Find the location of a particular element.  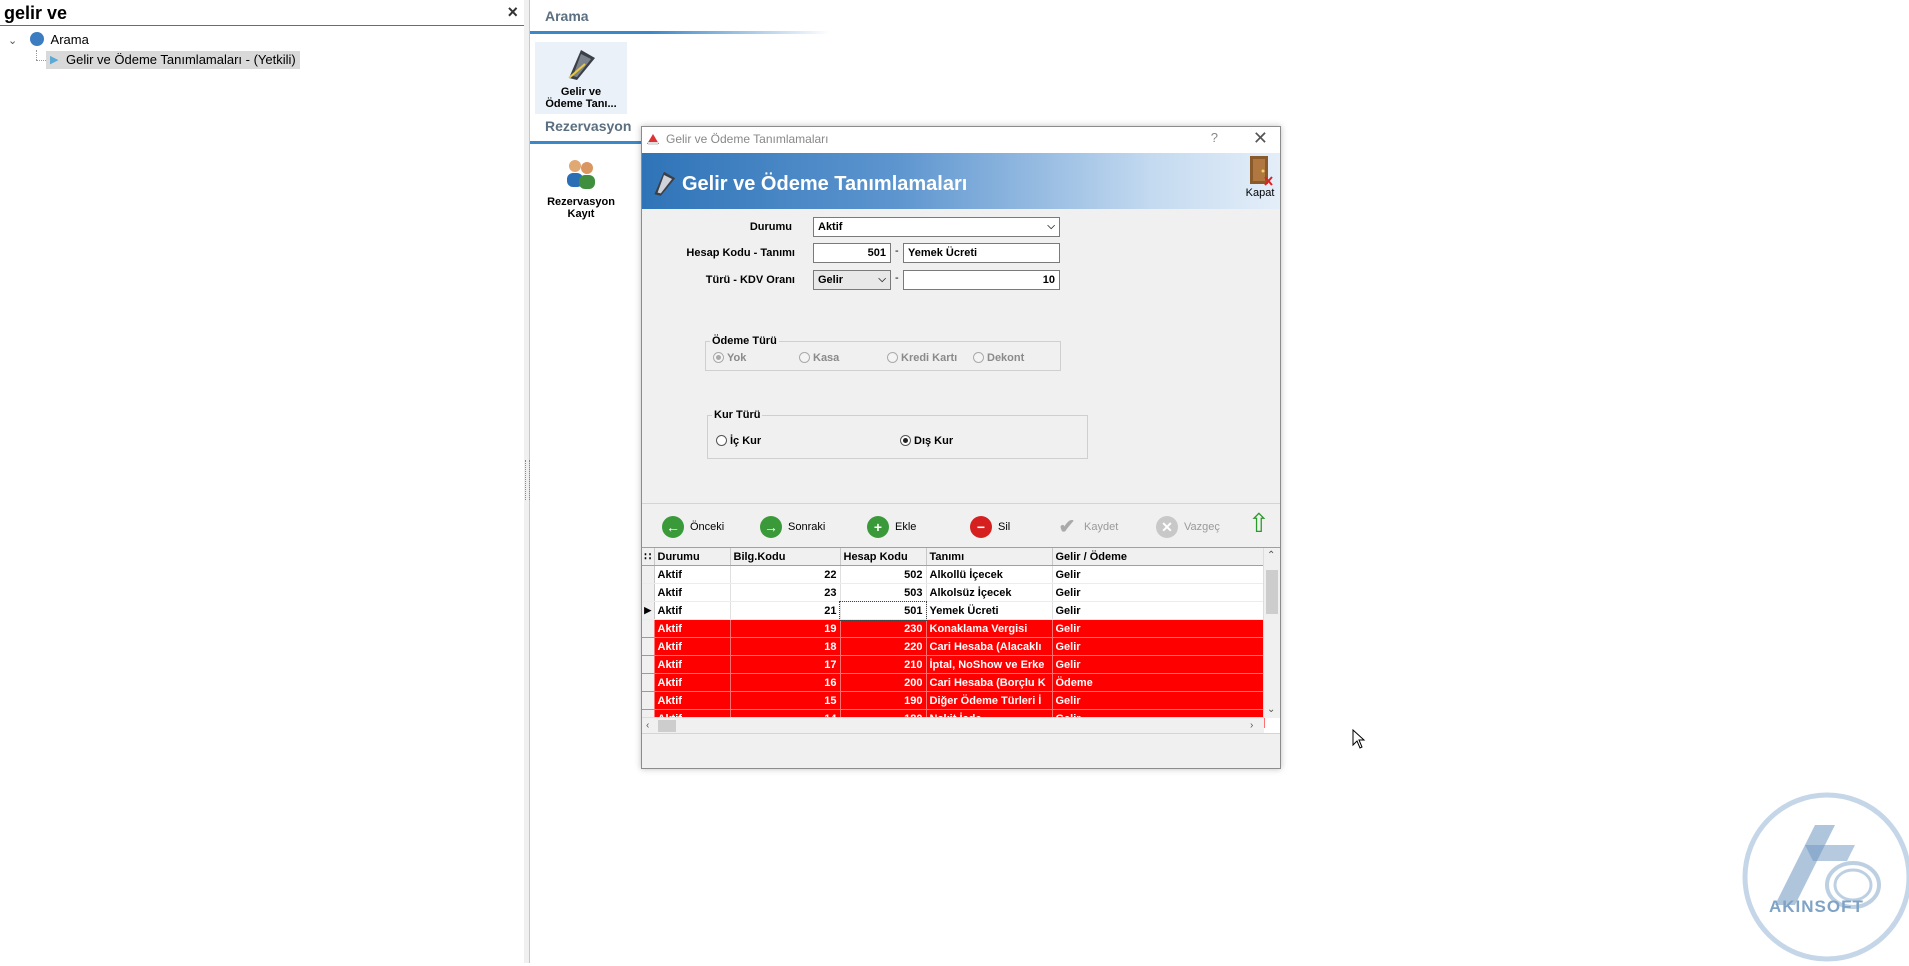

column-header: Durumu is located at coordinates (692, 557).